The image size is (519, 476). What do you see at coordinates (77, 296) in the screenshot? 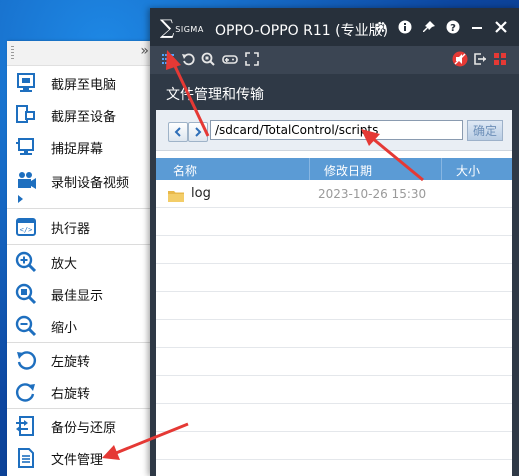
I see `menu-item-label: 最佳显示` at bounding box center [77, 296].